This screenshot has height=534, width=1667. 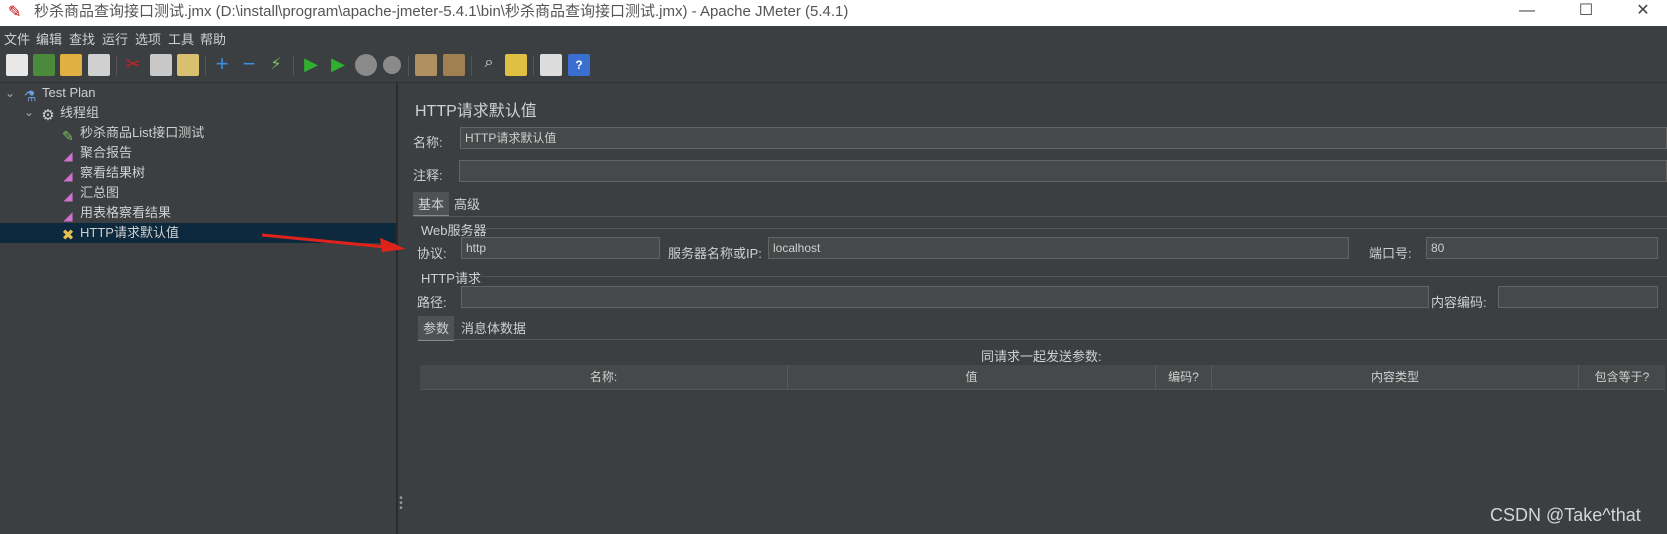 I want to click on toolbar: ✂ + − ⚡ ▶ ▶ ⌕ ?, so click(x=833, y=65).